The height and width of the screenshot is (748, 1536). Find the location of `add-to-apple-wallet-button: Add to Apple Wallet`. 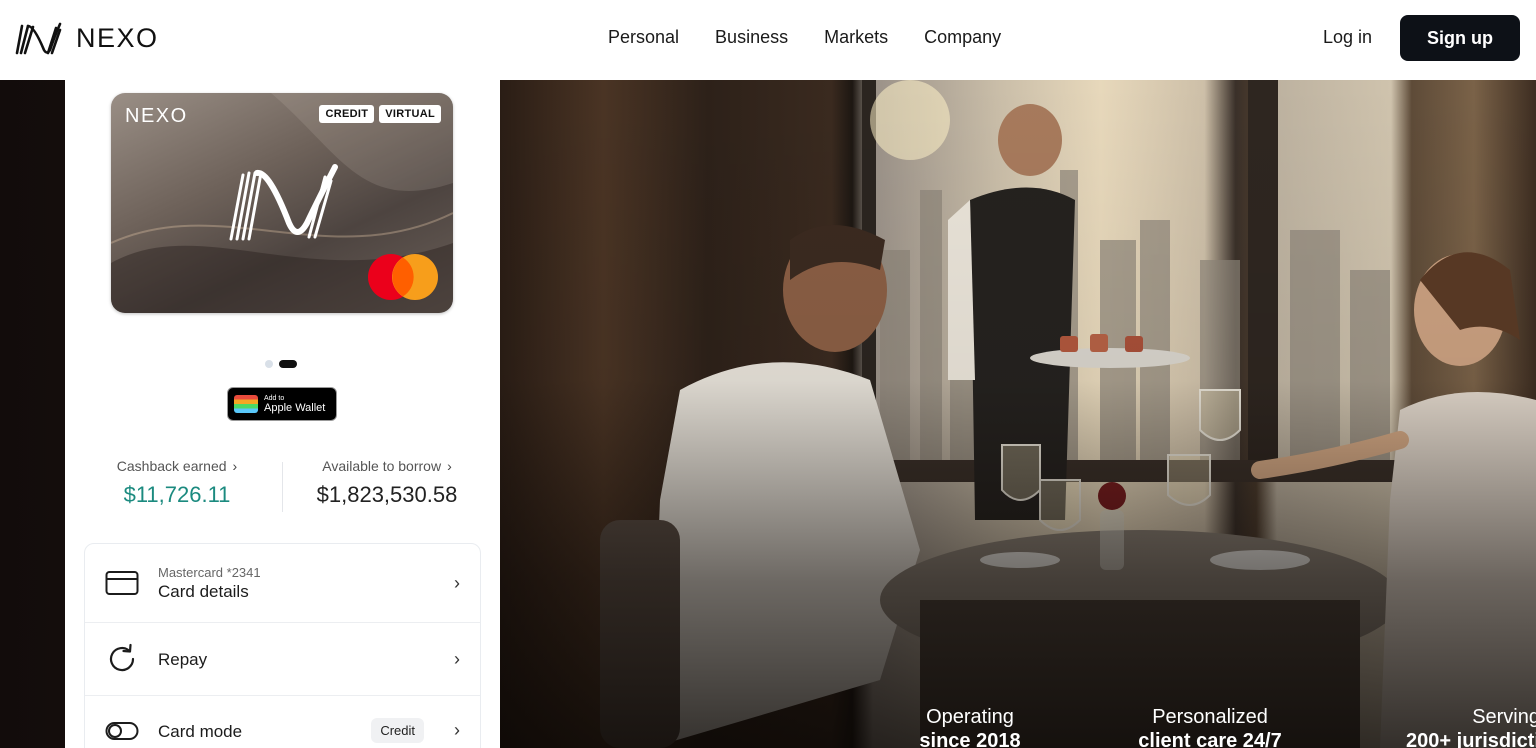

add-to-apple-wallet-button: Add to Apple Wallet is located at coordinates (282, 404).